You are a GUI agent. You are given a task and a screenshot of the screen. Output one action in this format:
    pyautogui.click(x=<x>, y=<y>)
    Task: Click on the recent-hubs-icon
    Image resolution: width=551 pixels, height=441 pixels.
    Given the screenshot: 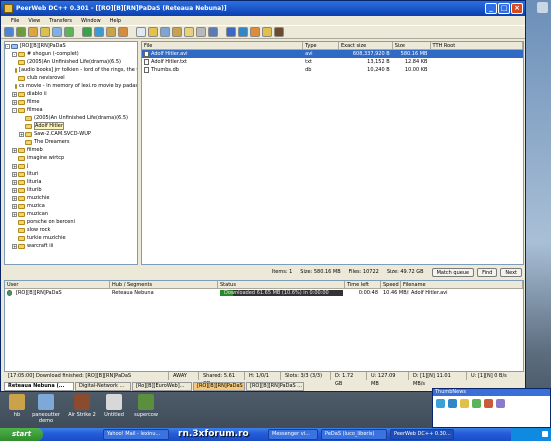 What is the action you would take?
    pyautogui.click(x=69, y=32)
    